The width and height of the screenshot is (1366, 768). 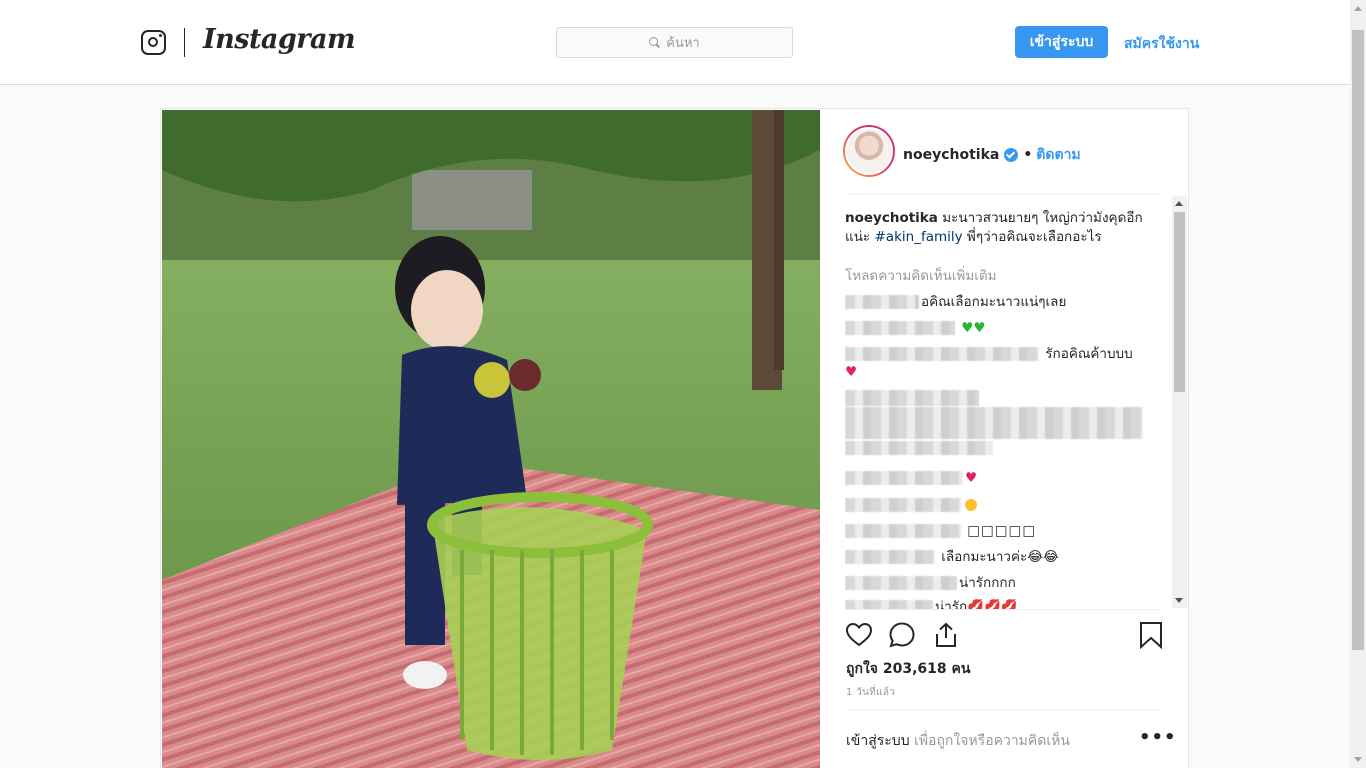 I want to click on red-heart-icon: ♥, so click(x=851, y=372).